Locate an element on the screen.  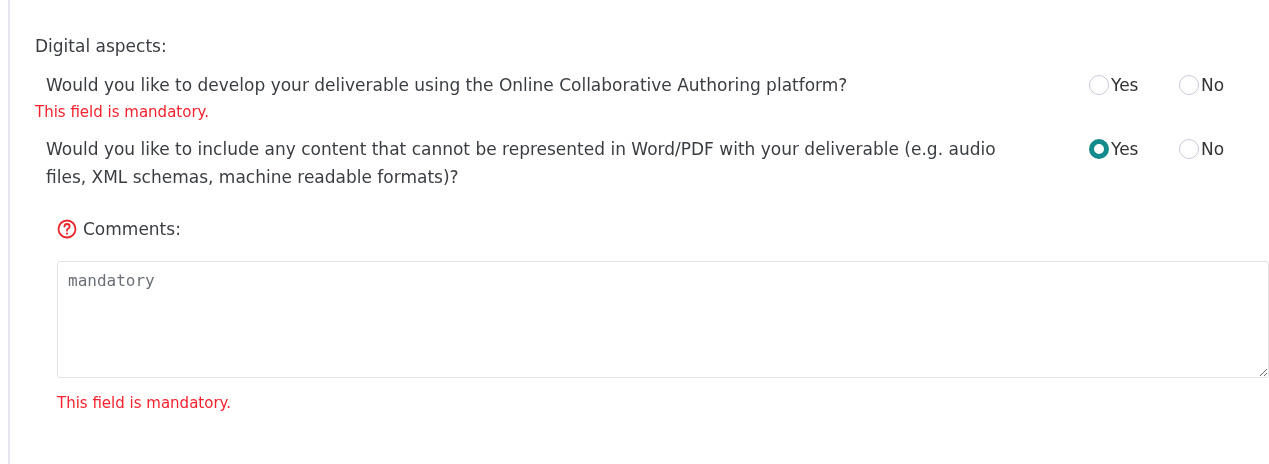
question-text: Would you like to develop your deliverable using the Online Collaborative Authoring platform? is located at coordinates (447, 85).